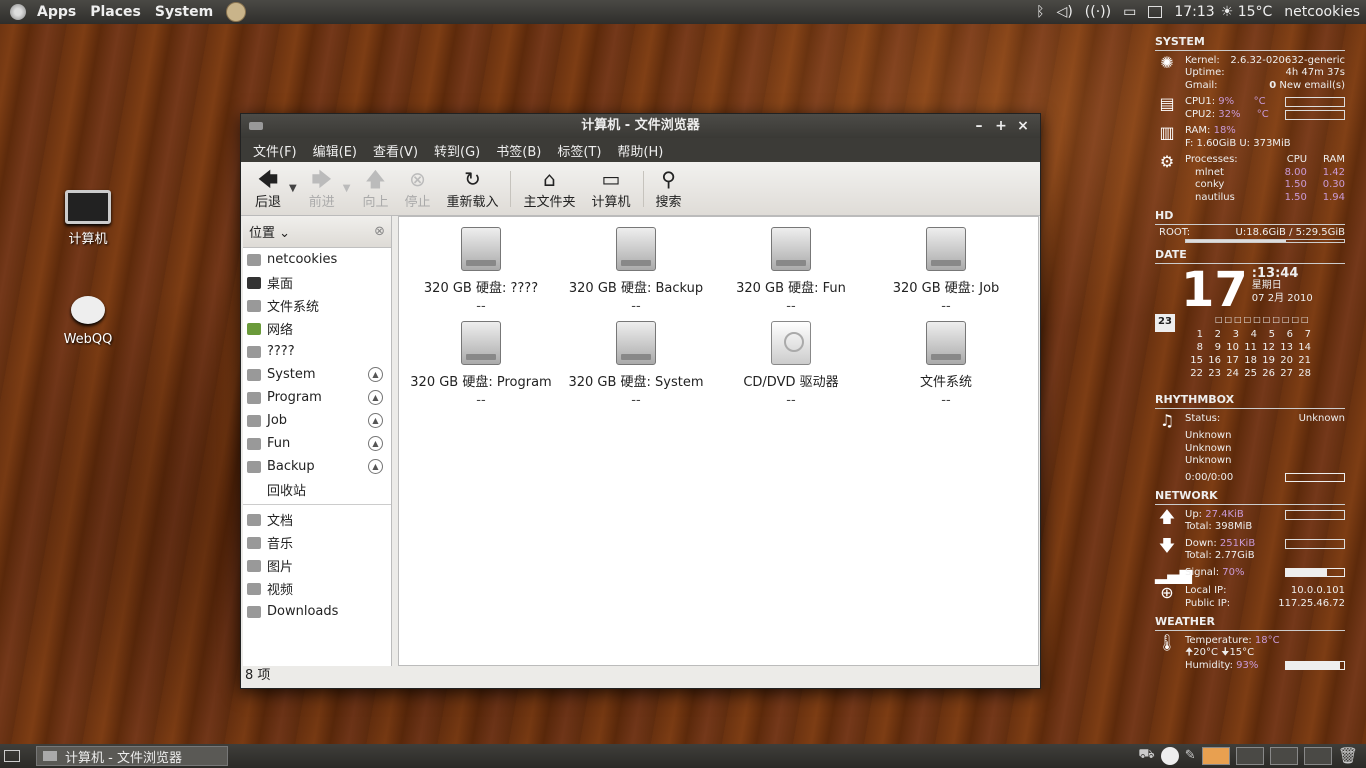  I want to click on menu-help: 帮助(H), so click(640, 150).